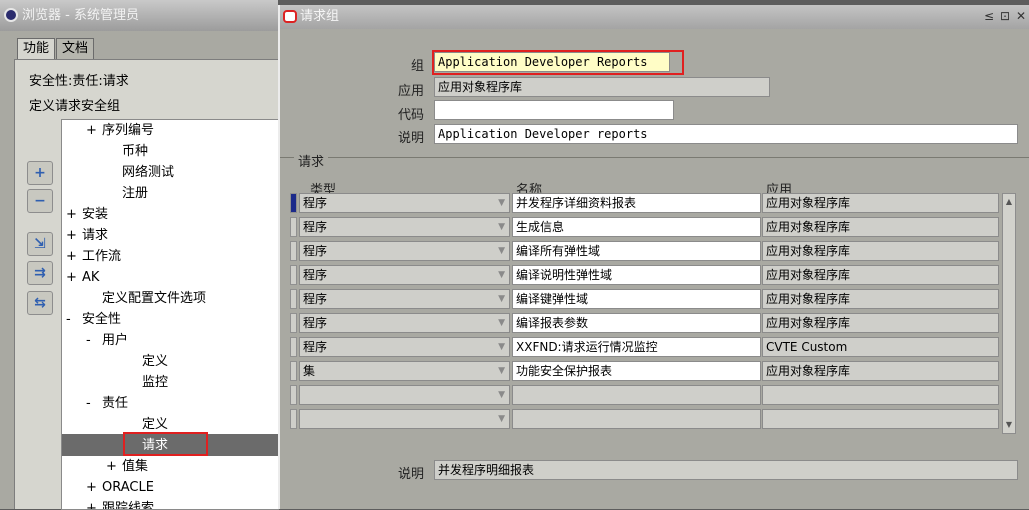  What do you see at coordinates (135, 193) in the screenshot?
I see `tree-node-label: 注册` at bounding box center [135, 193].